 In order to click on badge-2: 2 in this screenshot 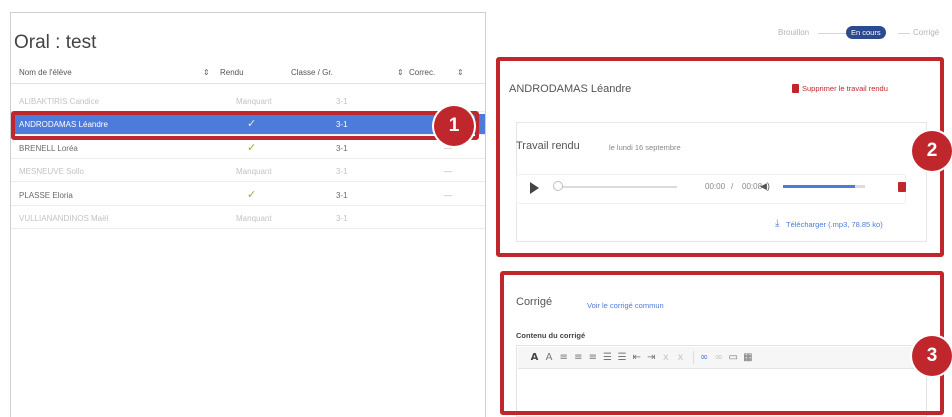, I will do `click(932, 151)`.